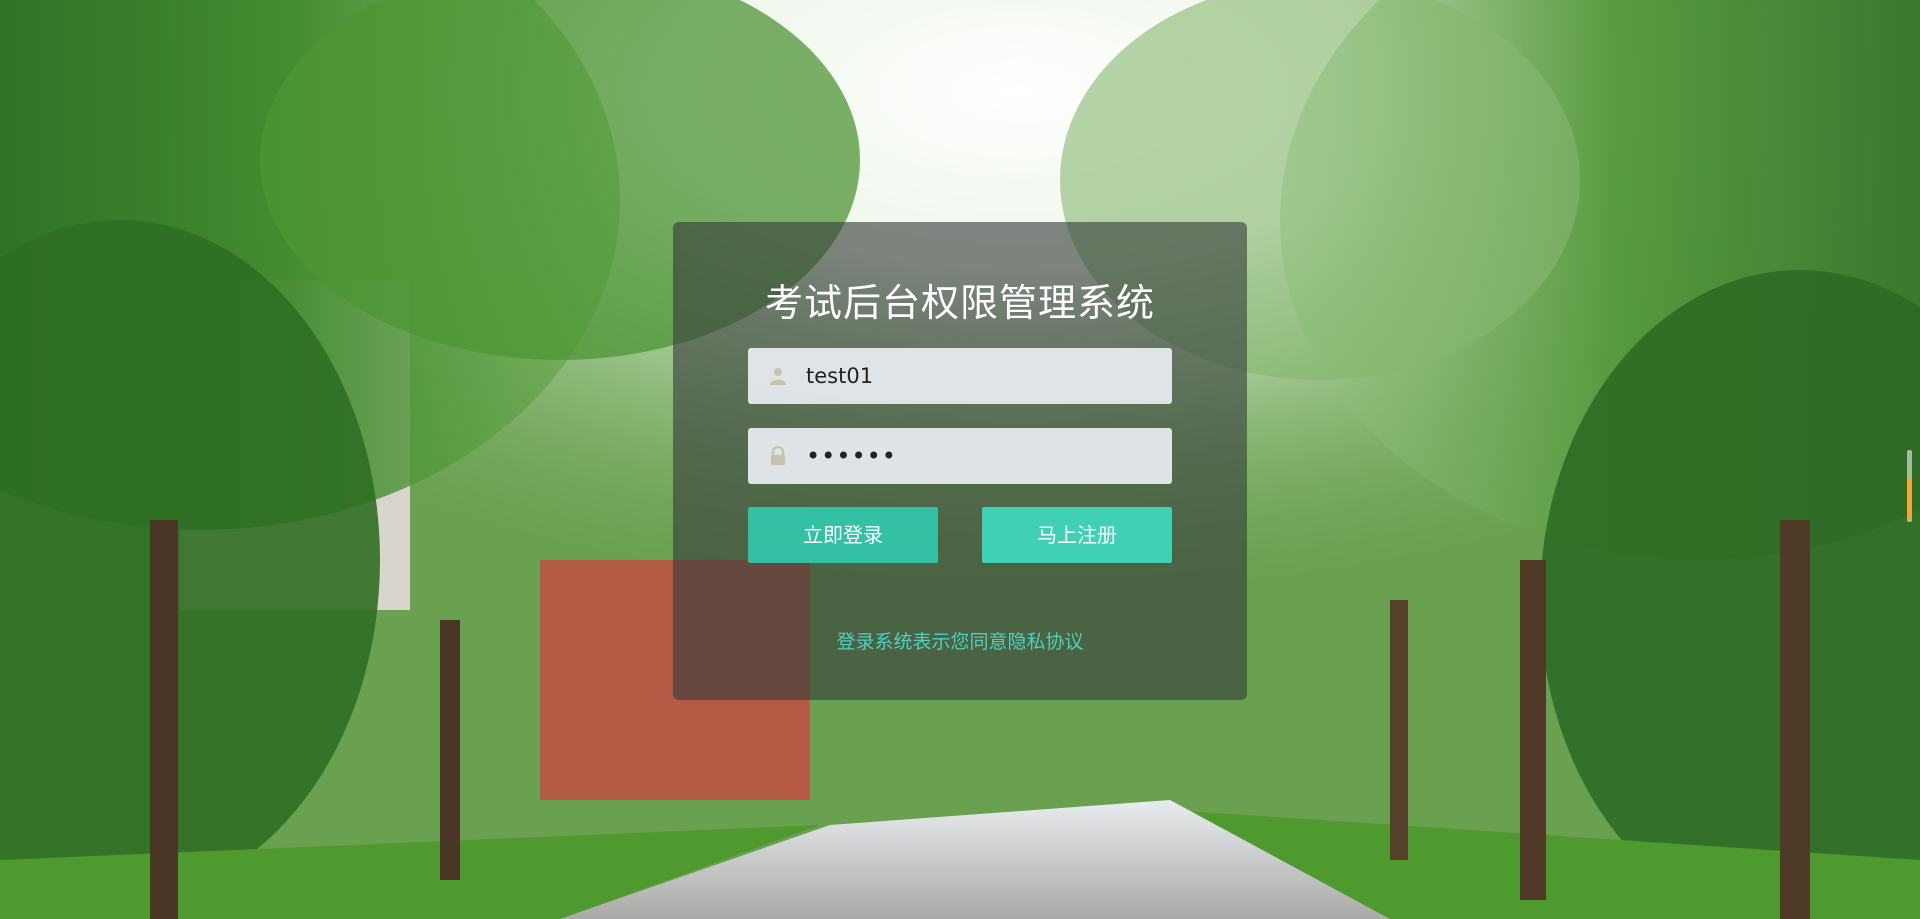 This screenshot has height=919, width=1920. What do you see at coordinates (960, 640) in the screenshot?
I see `privacy-agreement-link: 登录系统表示您同意隐私协议` at bounding box center [960, 640].